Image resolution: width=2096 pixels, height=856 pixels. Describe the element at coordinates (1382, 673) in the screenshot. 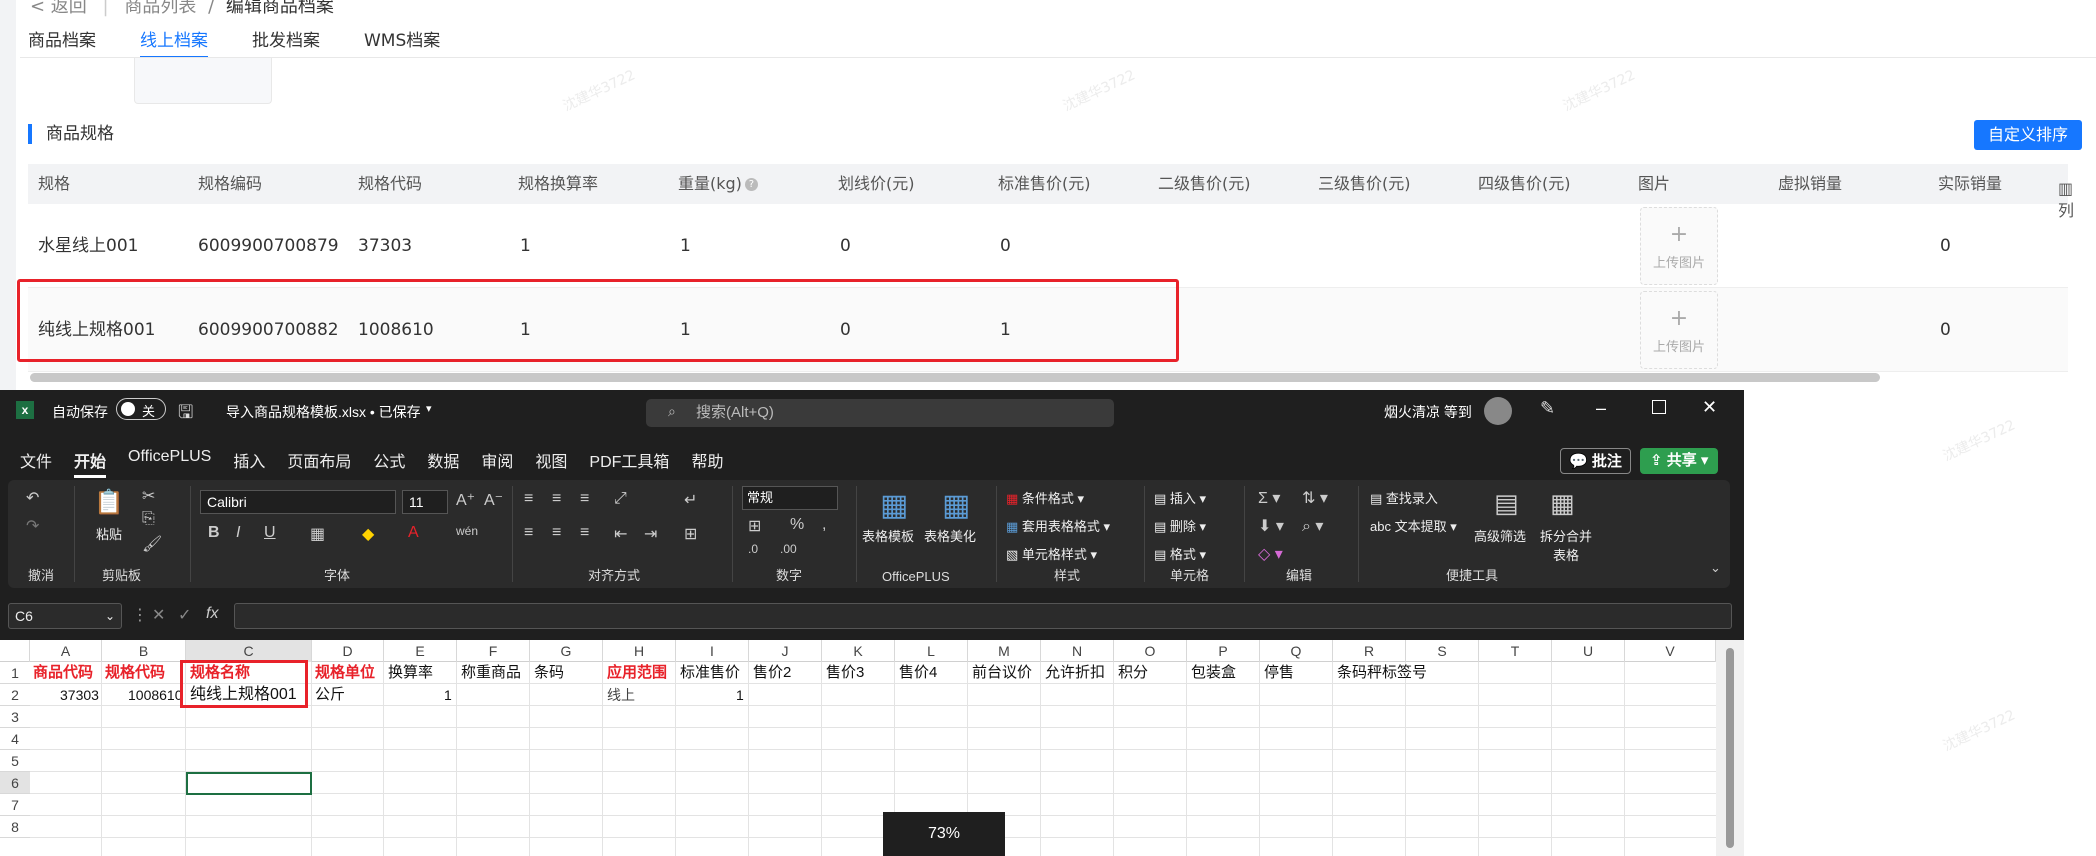

I see `cell-r1: 条码秤标签号` at that location.